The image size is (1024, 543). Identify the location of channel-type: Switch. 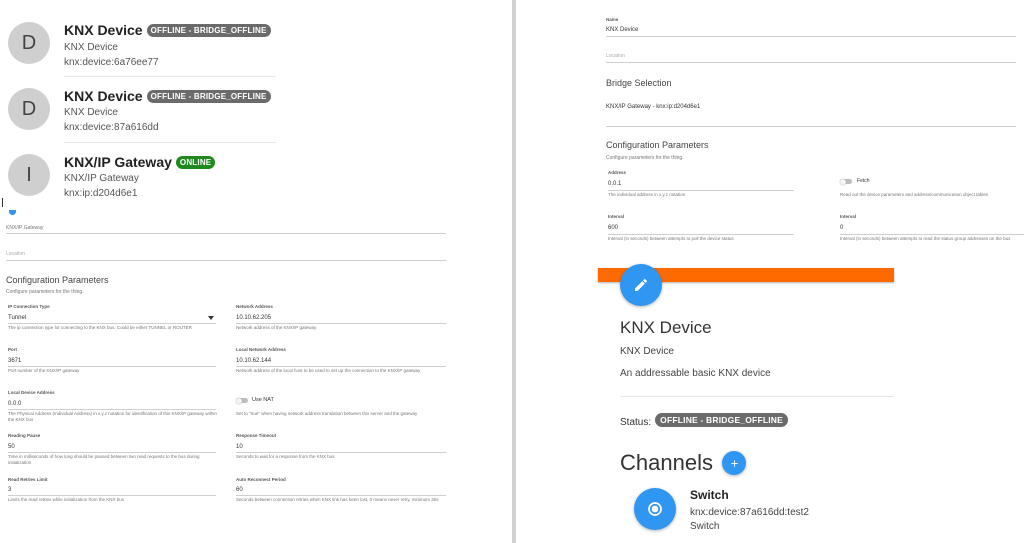
(705, 526).